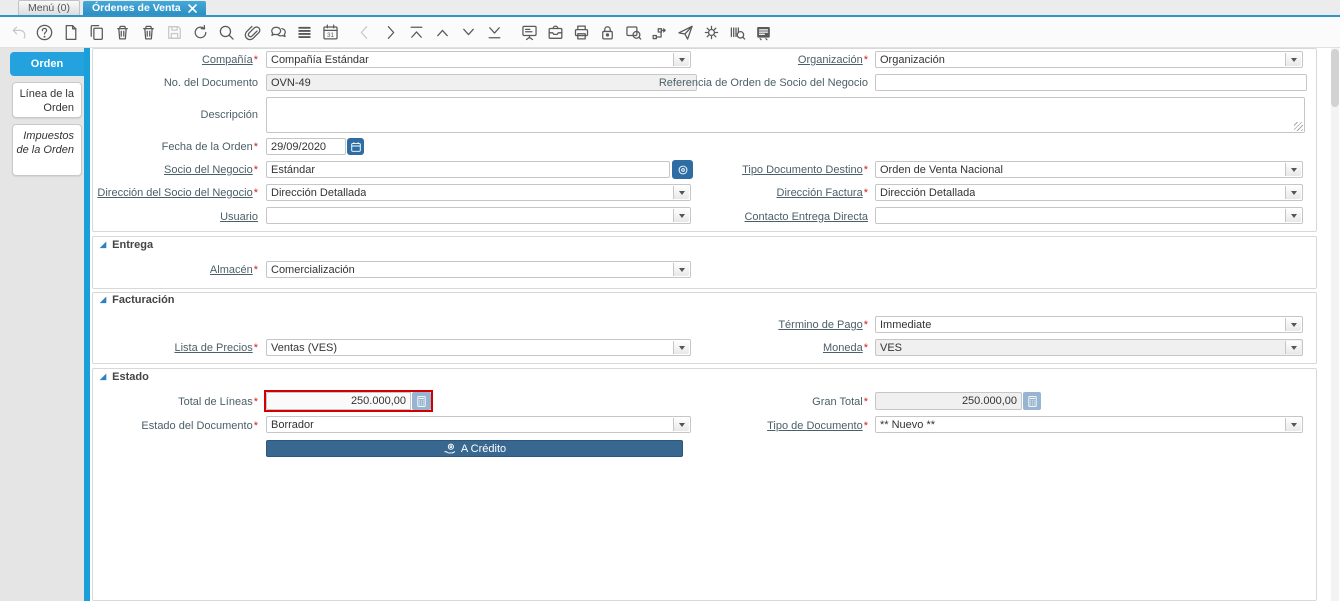  I want to click on gran-total-field: 250.000,00, so click(948, 401).